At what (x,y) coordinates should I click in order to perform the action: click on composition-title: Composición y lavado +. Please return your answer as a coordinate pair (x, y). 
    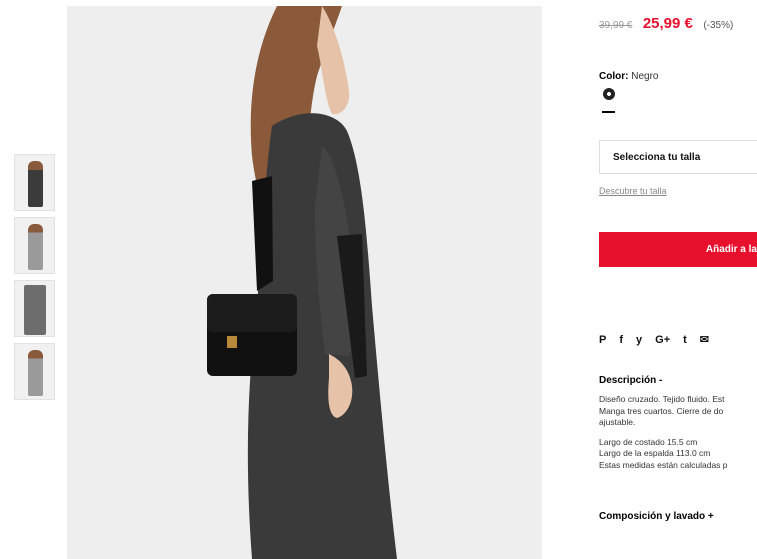
    Looking at the image, I should click on (656, 516).